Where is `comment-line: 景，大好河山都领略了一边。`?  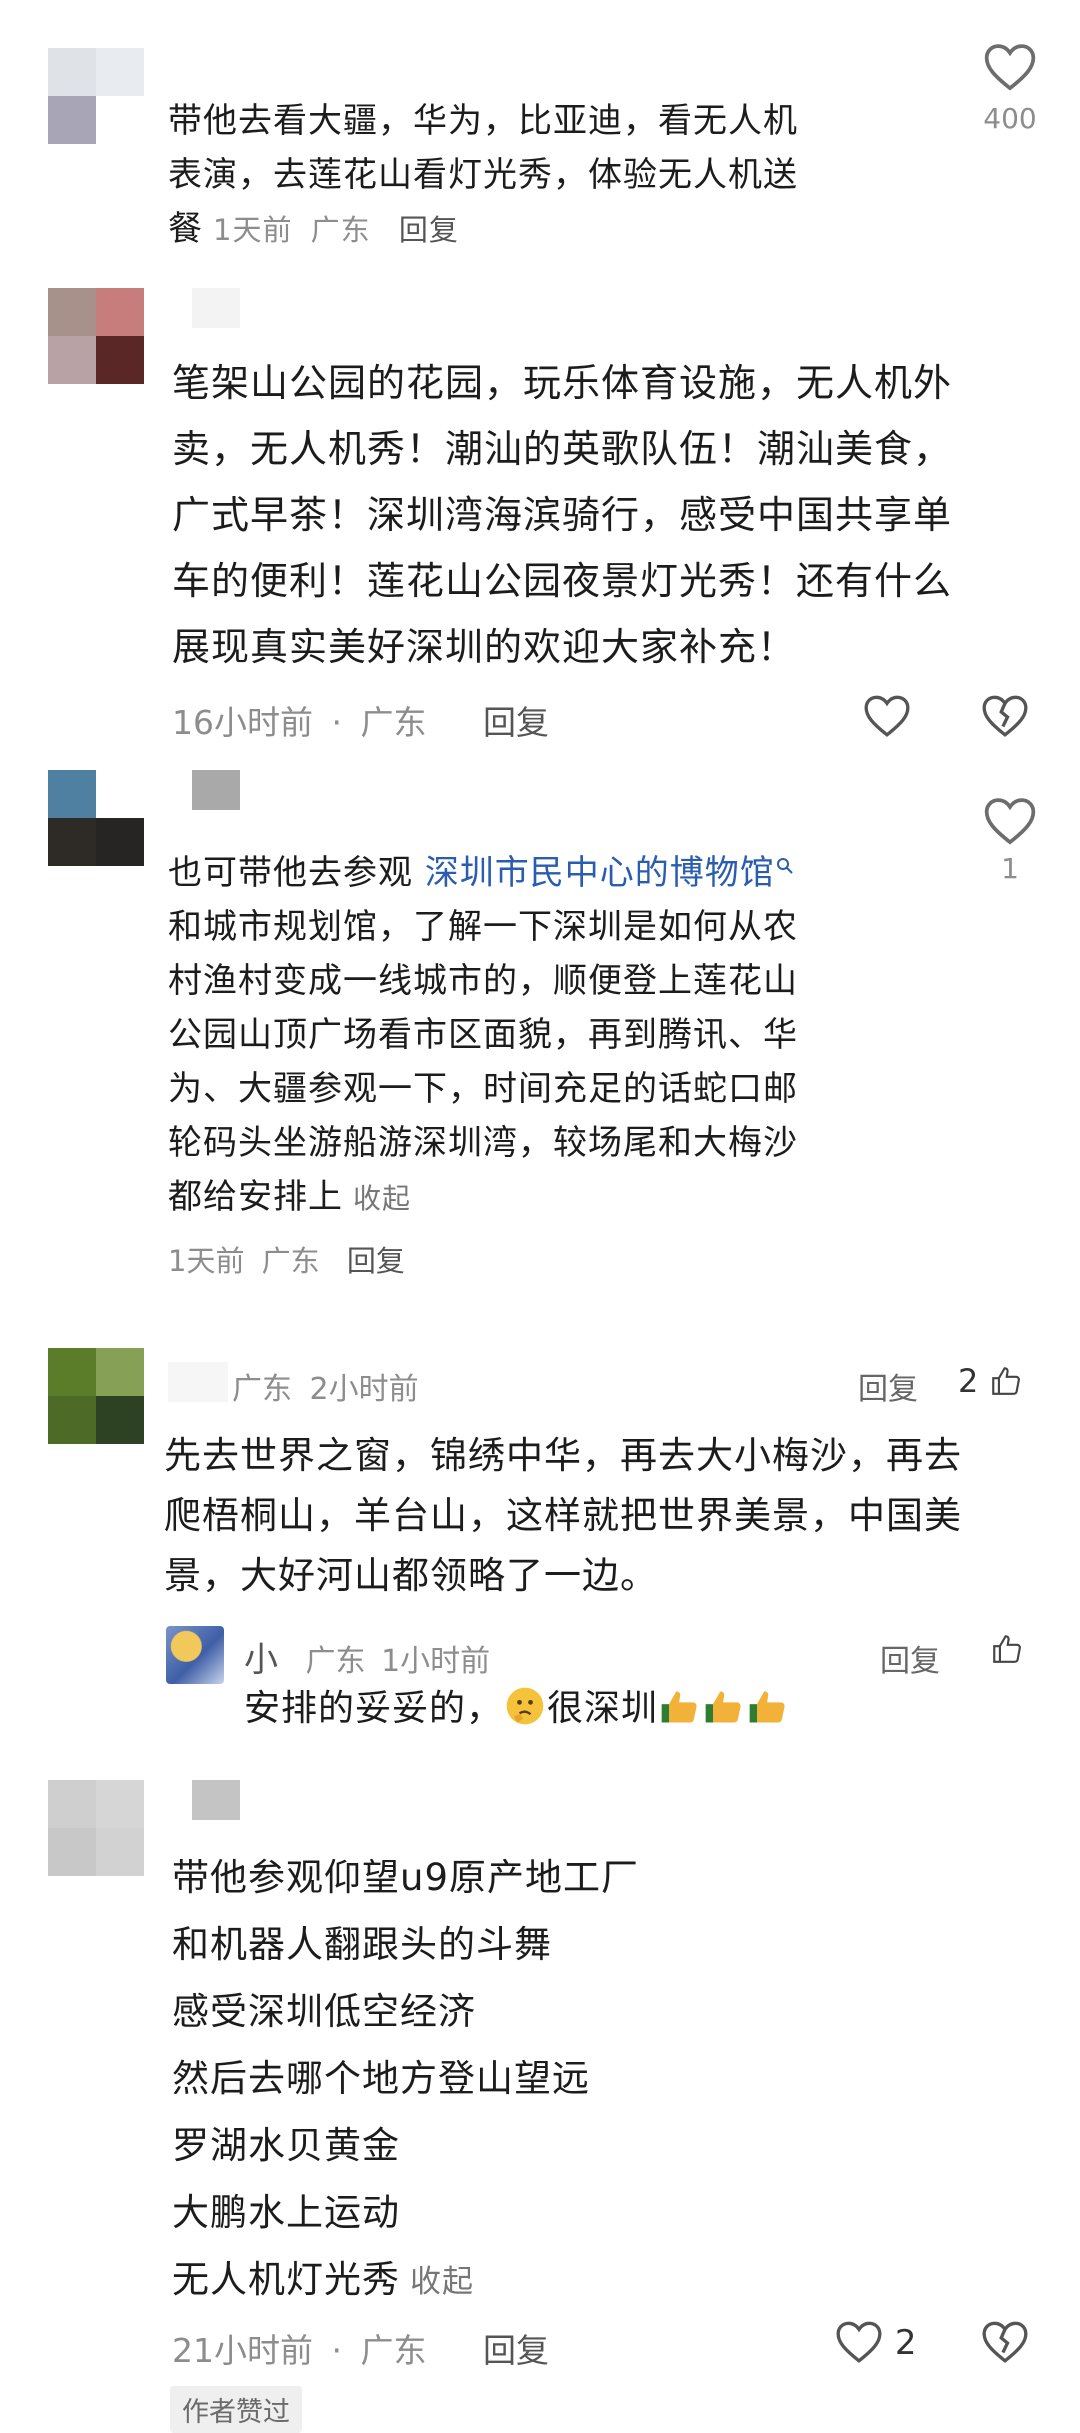
comment-line: 景，大好河山都领略了一边。 is located at coordinates (411, 1575).